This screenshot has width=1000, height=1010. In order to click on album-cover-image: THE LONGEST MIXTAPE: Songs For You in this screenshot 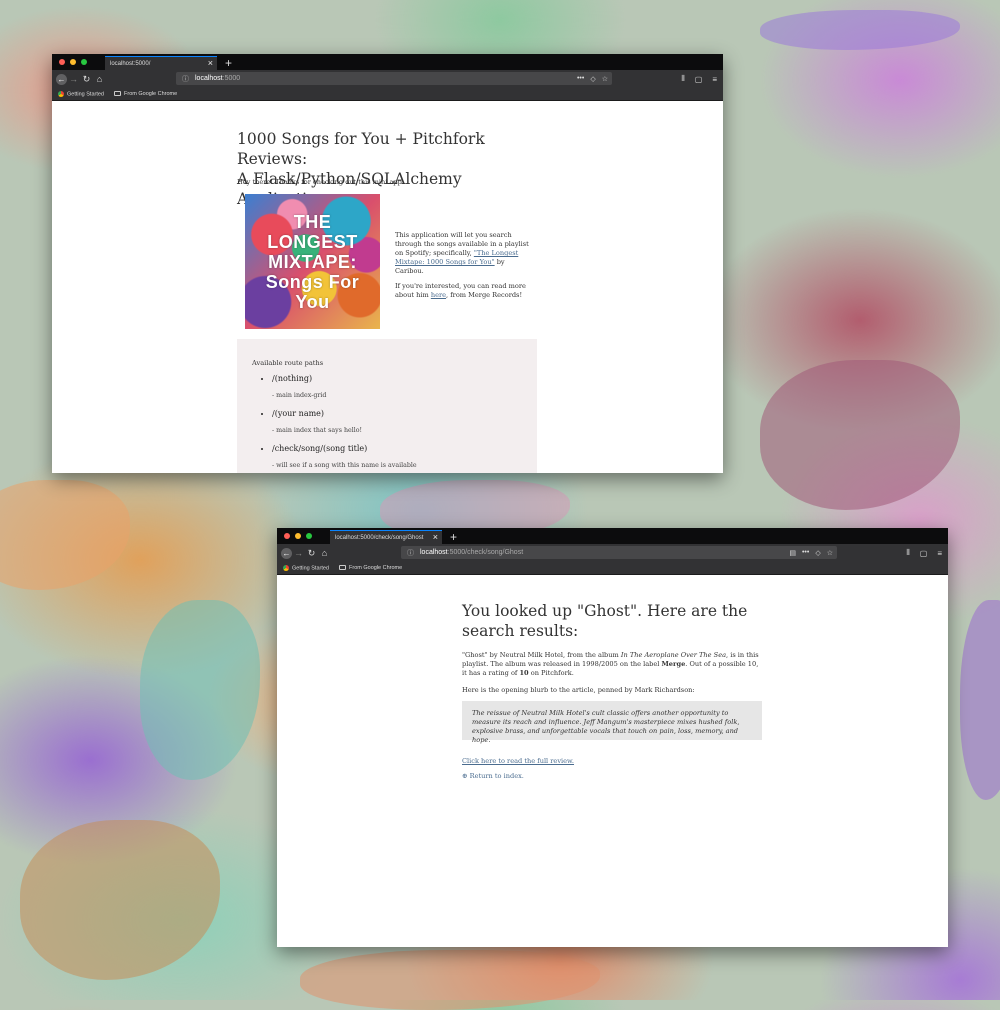, I will do `click(312, 261)`.